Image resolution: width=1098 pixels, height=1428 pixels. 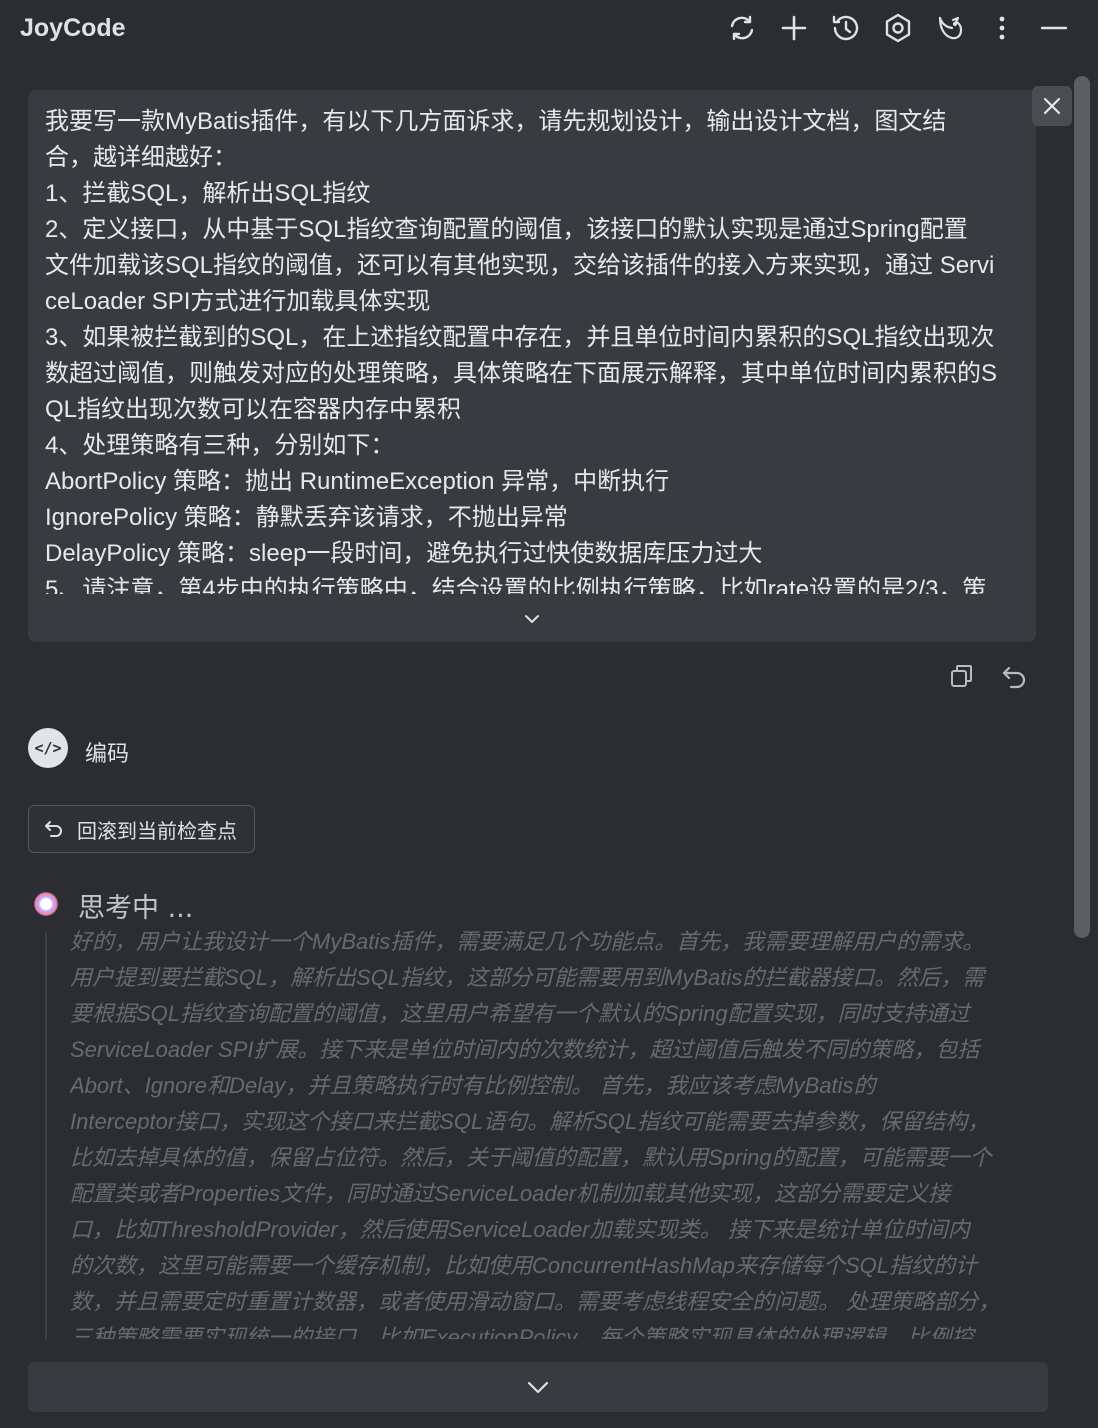 I want to click on history-icon, so click(x=846, y=28).